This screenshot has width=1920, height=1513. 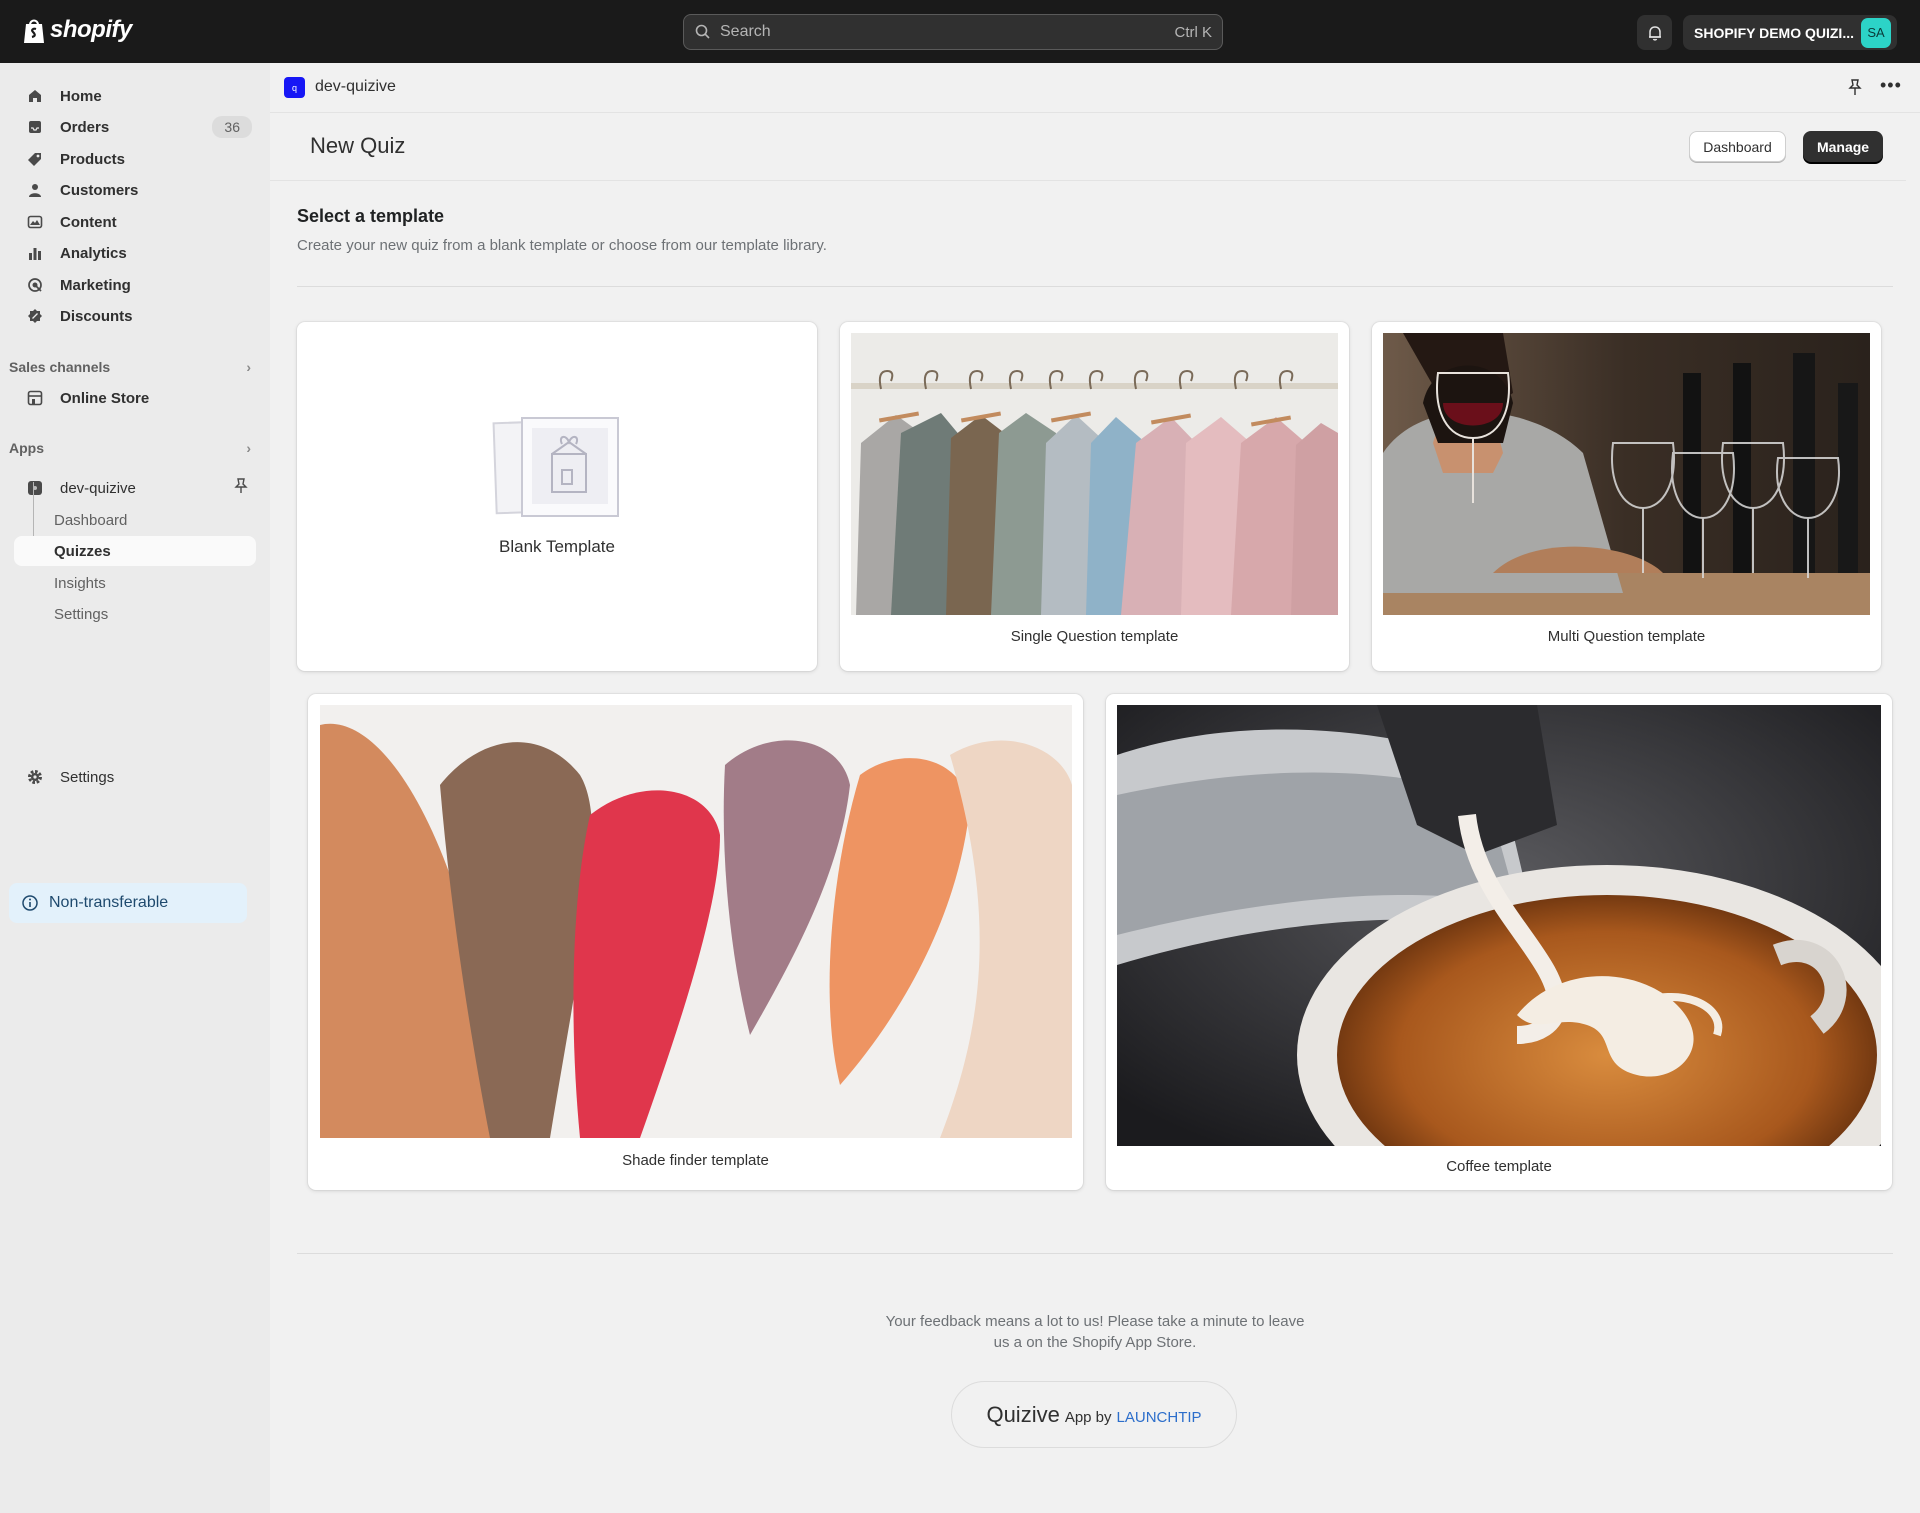 What do you see at coordinates (30, 903) in the screenshot?
I see `info-icon` at bounding box center [30, 903].